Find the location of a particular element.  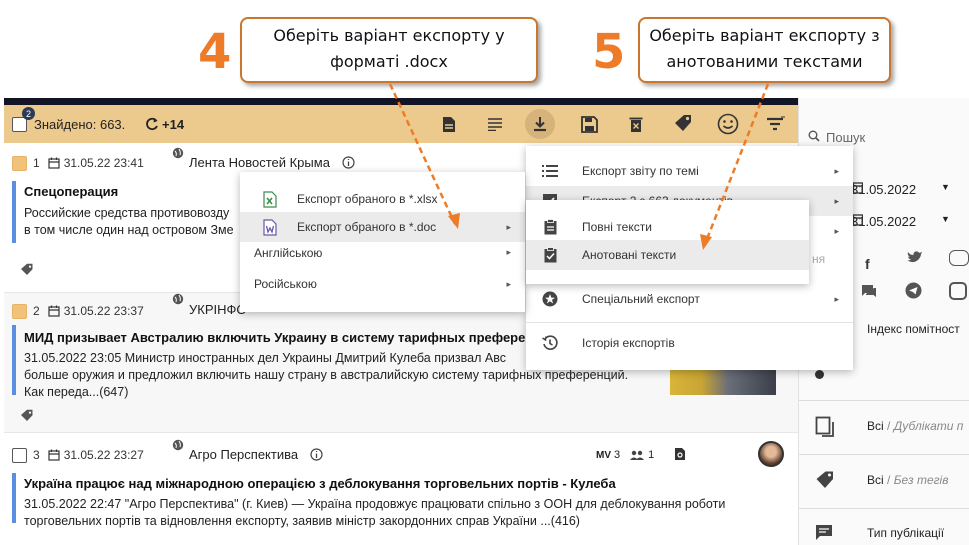

menu-item-english: Англійською ▸ is located at coordinates (382, 252).